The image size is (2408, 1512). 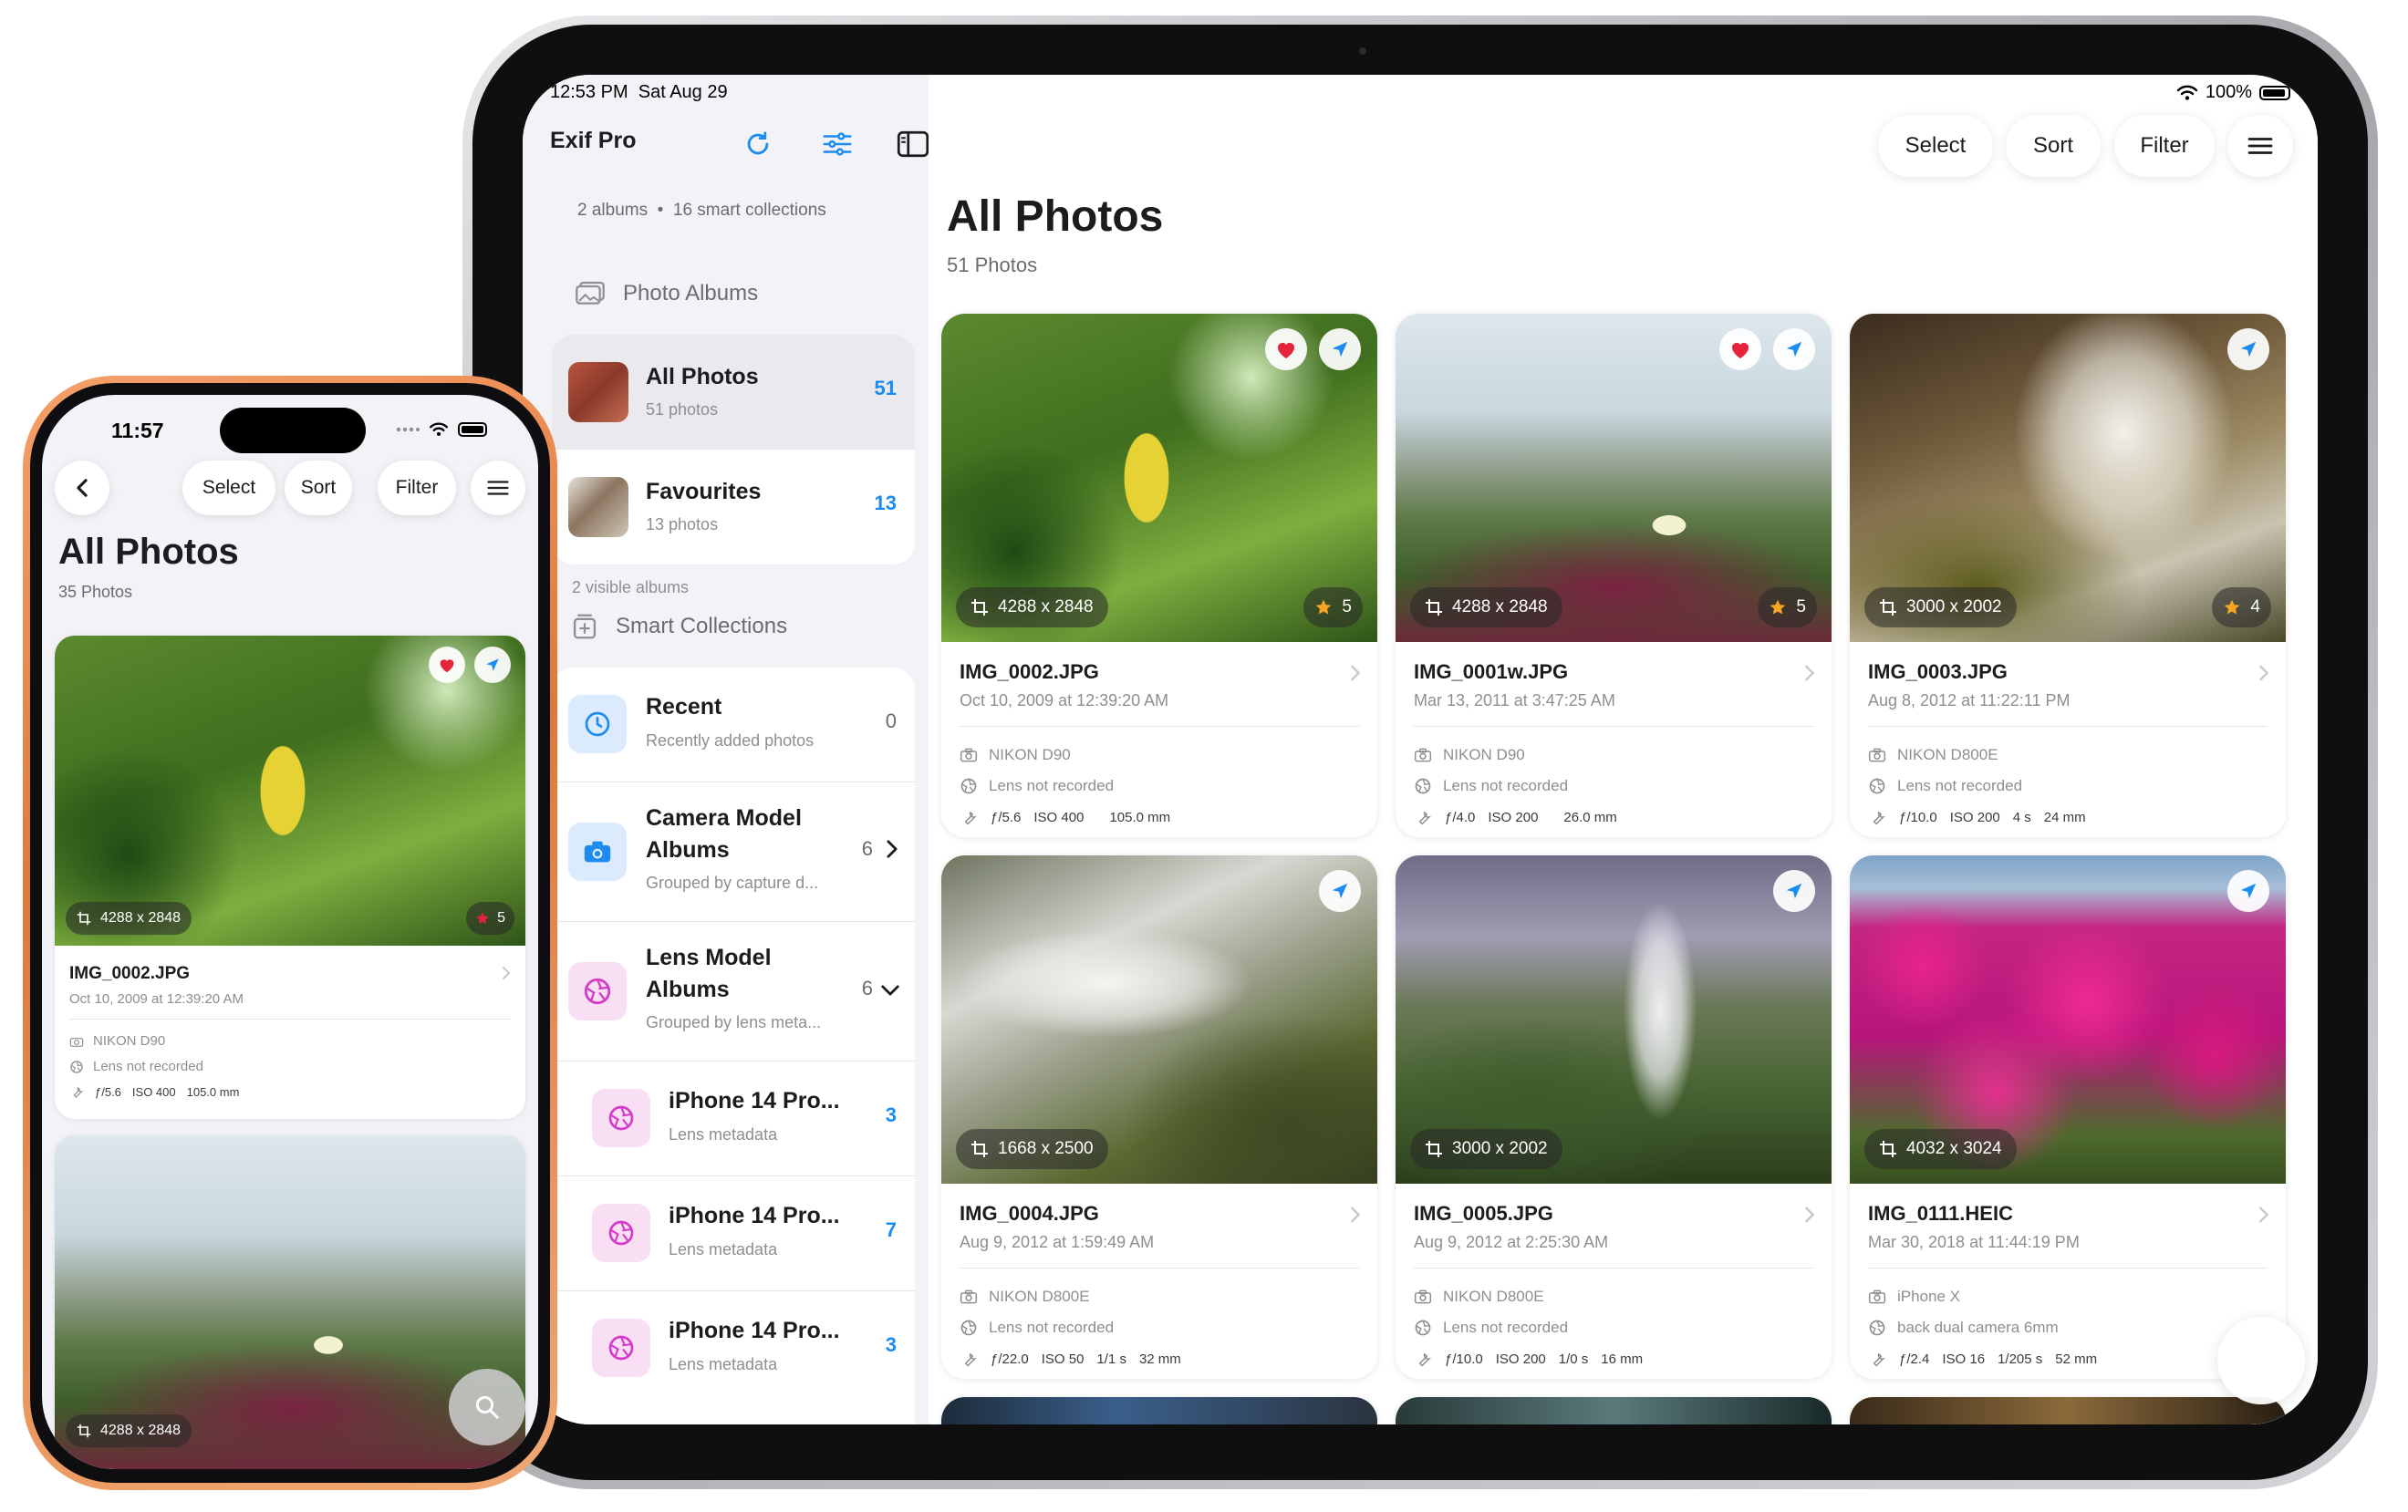 I want to click on dimensions-badge: 1668 x 2500, so click(x=1032, y=1149).